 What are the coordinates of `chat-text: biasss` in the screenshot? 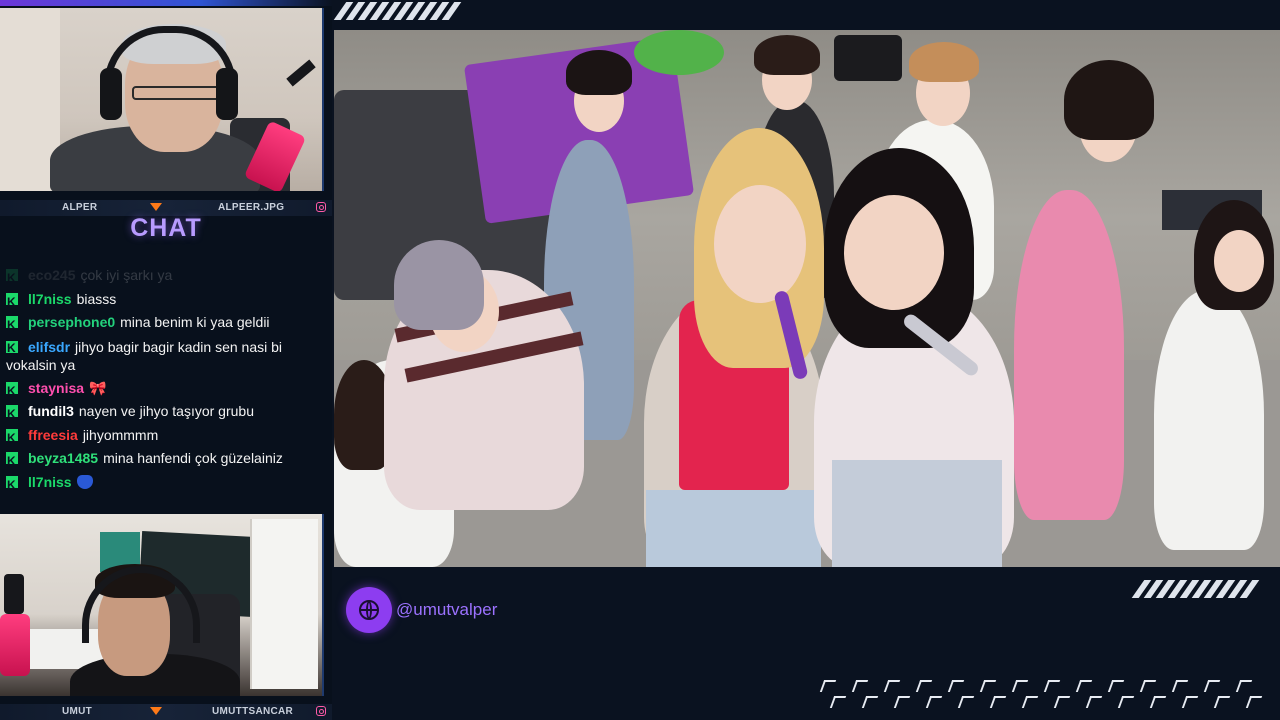 It's located at (96, 298).